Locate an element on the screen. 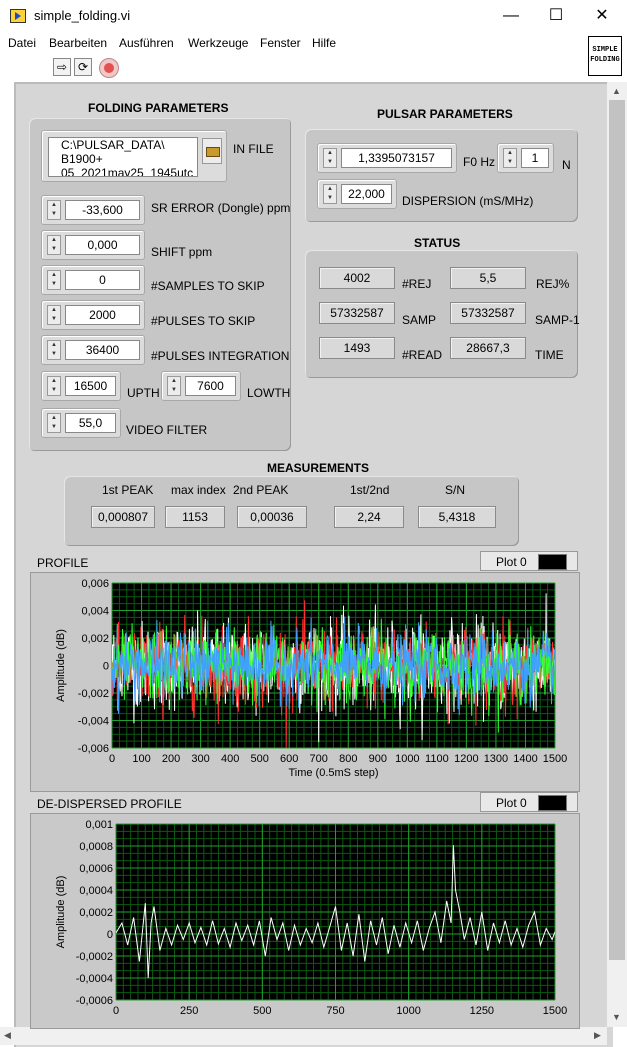  x-tick-label: 800 is located at coordinates (348, 759).